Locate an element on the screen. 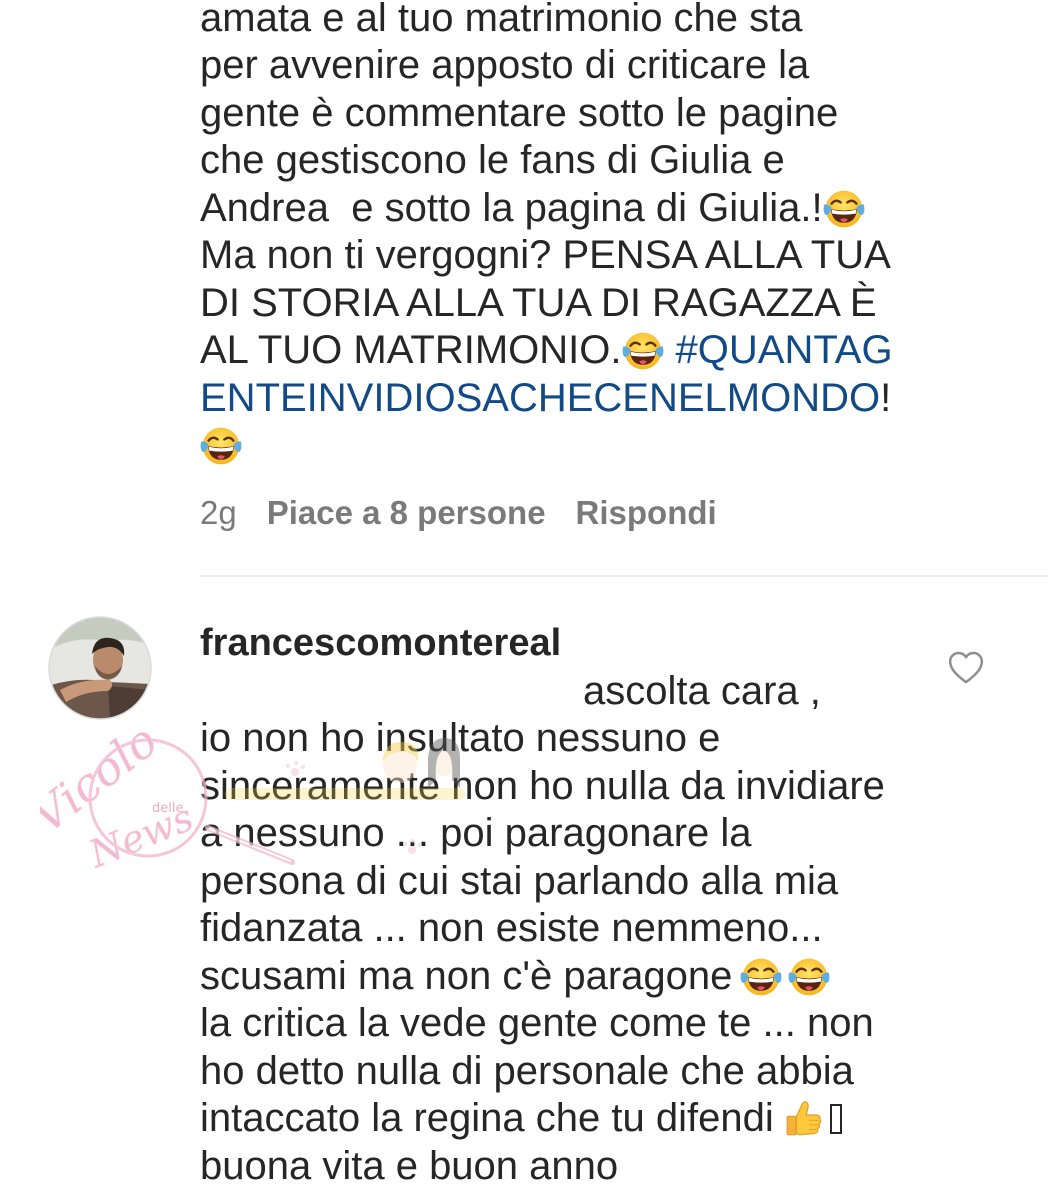 The image size is (1048, 1200). comment-text-line: ENTEINVIDIOSACHECENELMONDO! is located at coordinates (546, 399).